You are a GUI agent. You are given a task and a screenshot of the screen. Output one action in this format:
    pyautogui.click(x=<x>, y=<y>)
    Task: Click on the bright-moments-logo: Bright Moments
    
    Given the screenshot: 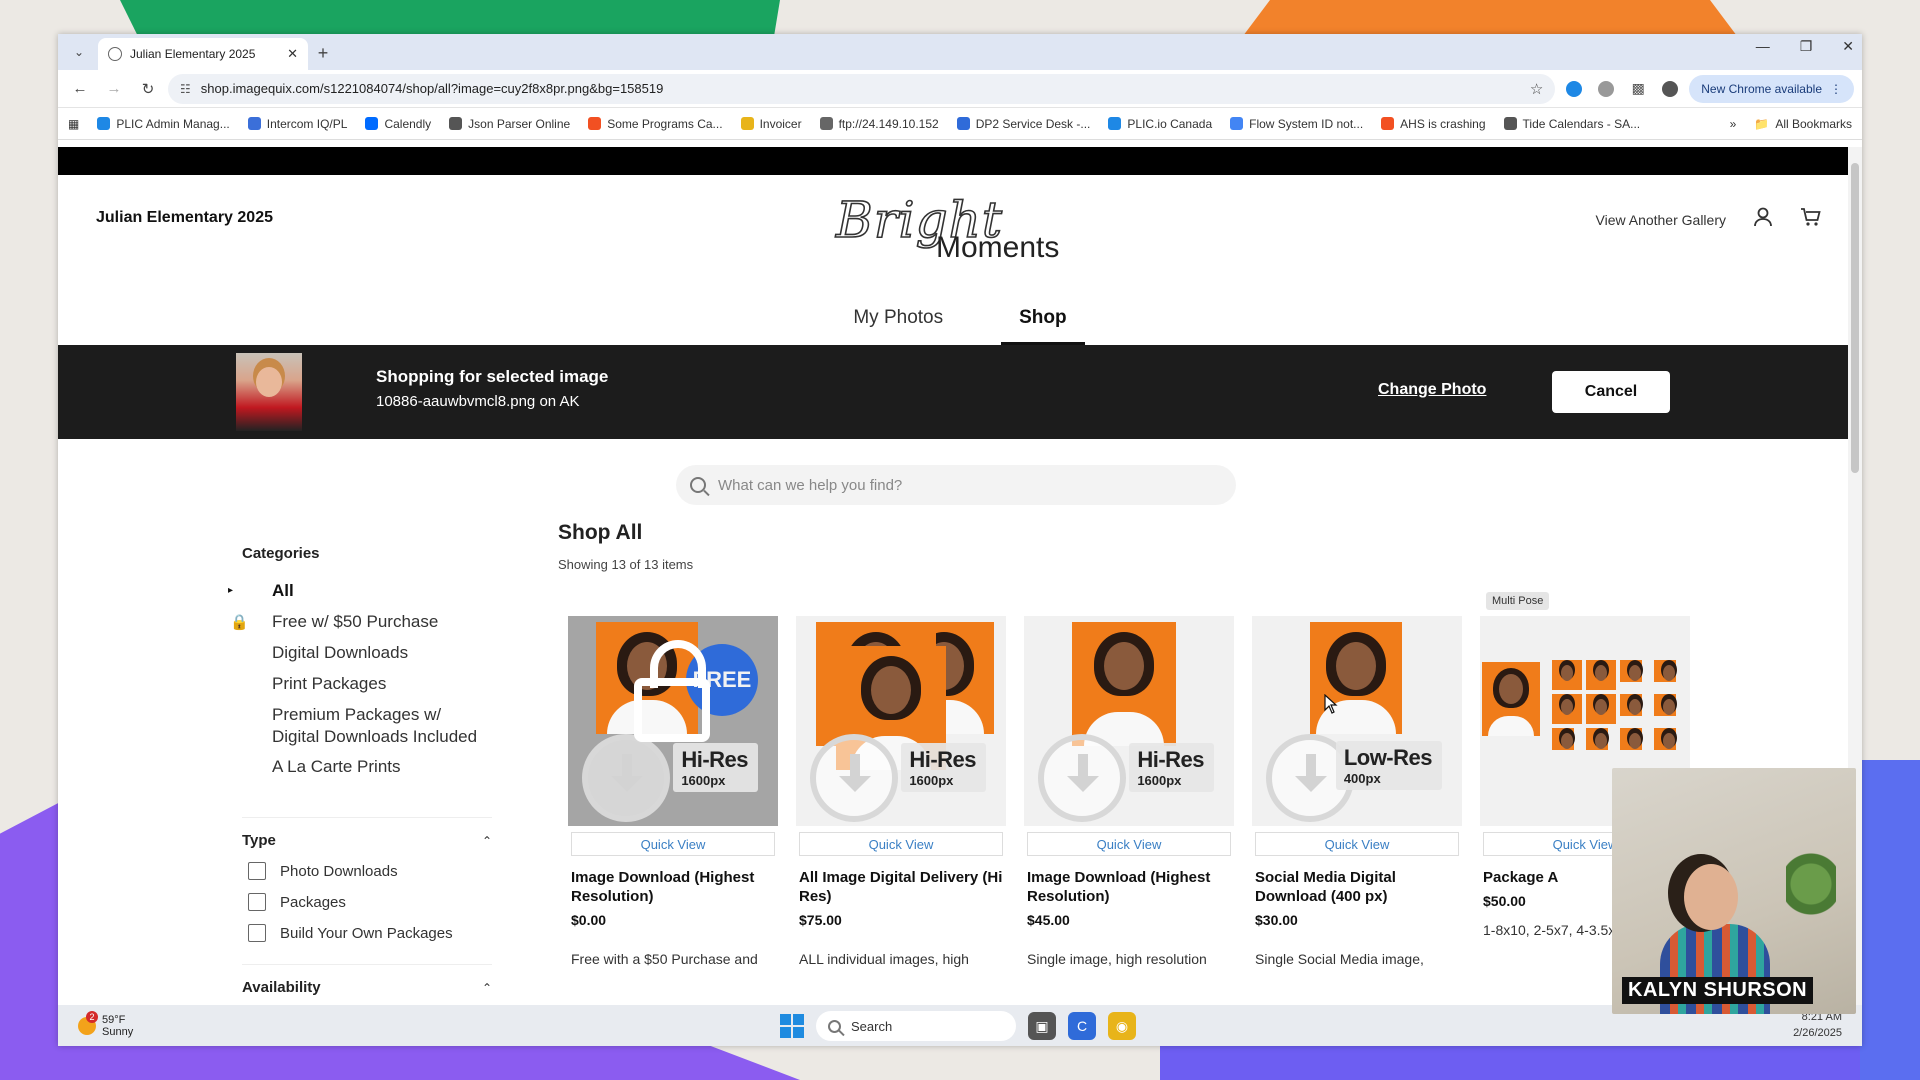 What is the action you would take?
    pyautogui.click(x=960, y=230)
    